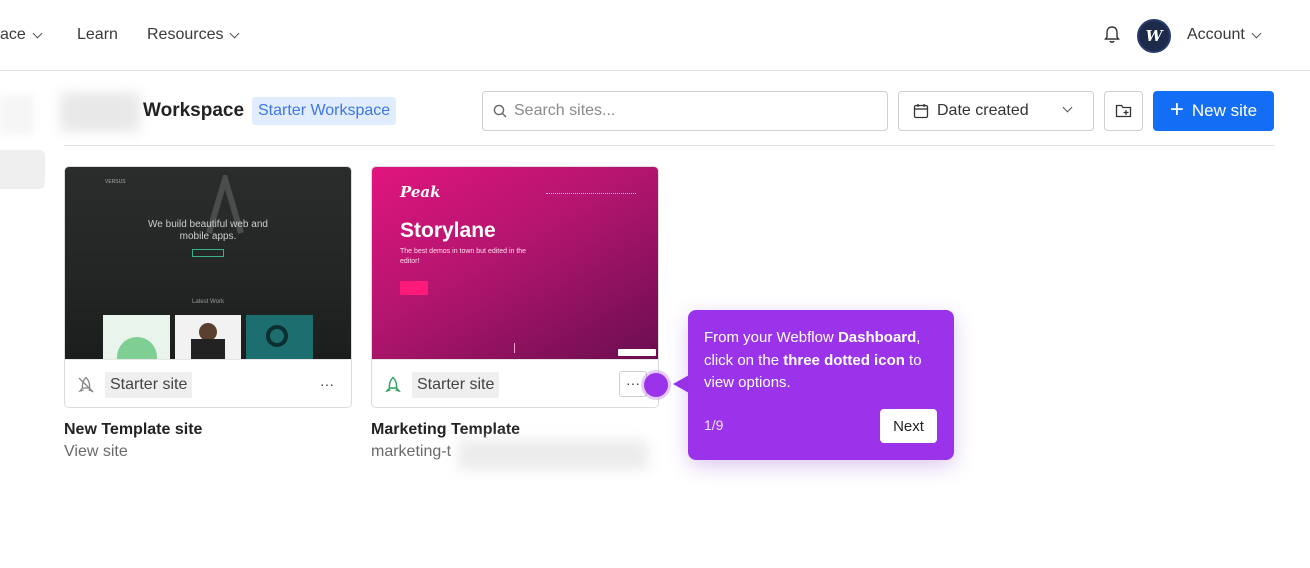  I want to click on bell-icon, so click(1112, 35).